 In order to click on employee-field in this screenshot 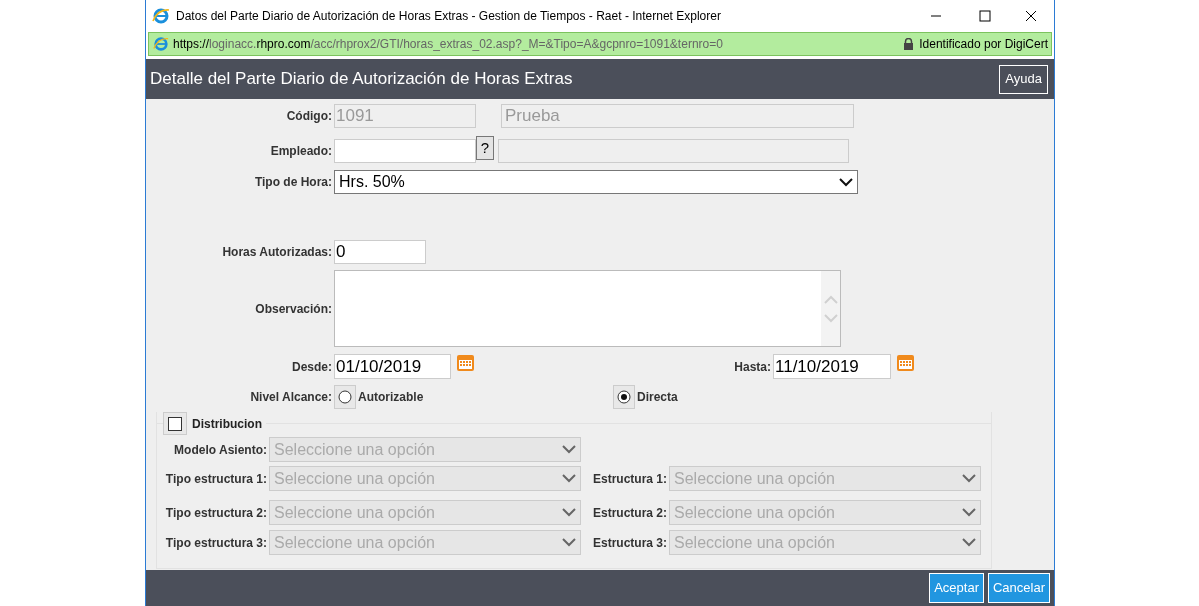, I will do `click(405, 151)`.